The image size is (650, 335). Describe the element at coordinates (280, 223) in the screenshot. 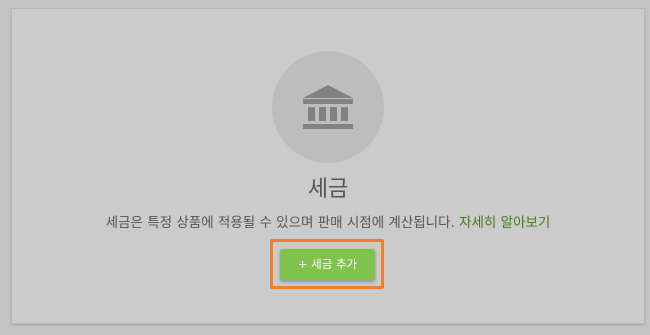

I see `description-text: 세금은 특정 상품에 적용될 수 있으며 판매 시점에 계산됩니다.` at that location.